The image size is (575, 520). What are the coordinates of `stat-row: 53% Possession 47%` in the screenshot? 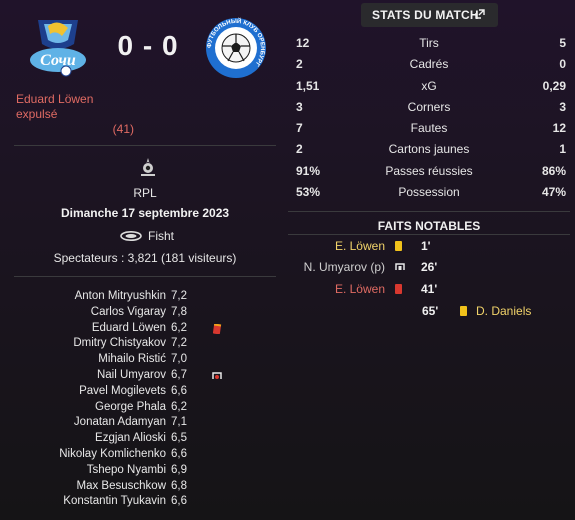 It's located at (429, 192).